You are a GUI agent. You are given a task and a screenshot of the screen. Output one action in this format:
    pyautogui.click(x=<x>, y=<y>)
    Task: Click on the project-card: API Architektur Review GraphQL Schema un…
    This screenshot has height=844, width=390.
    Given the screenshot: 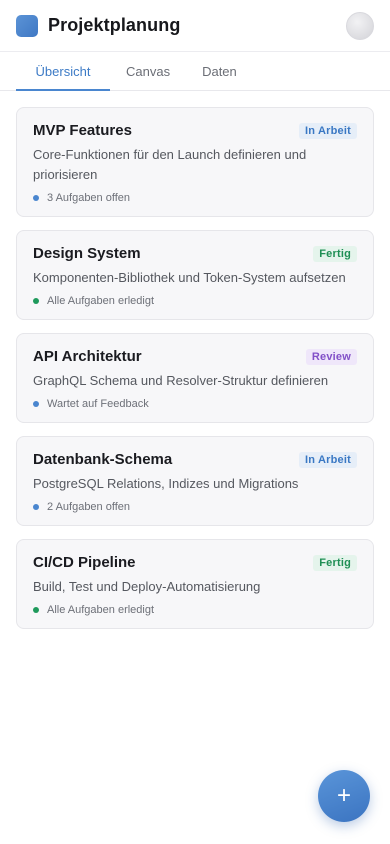 What is the action you would take?
    pyautogui.click(x=195, y=378)
    